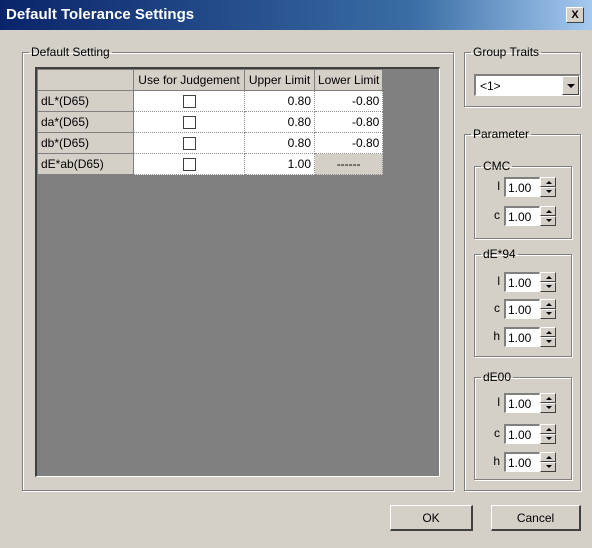 The height and width of the screenshot is (548, 592). Describe the element at coordinates (522, 187) in the screenshot. I see `cmc-l-input: 1.00` at that location.